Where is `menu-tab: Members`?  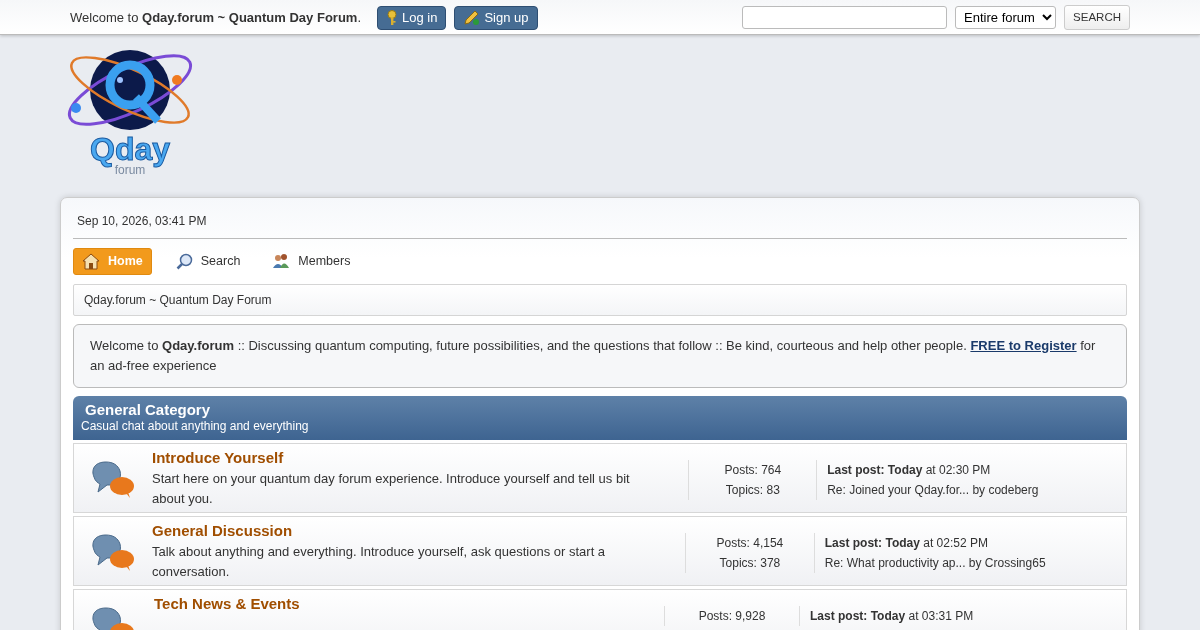
menu-tab: Members is located at coordinates (311, 261).